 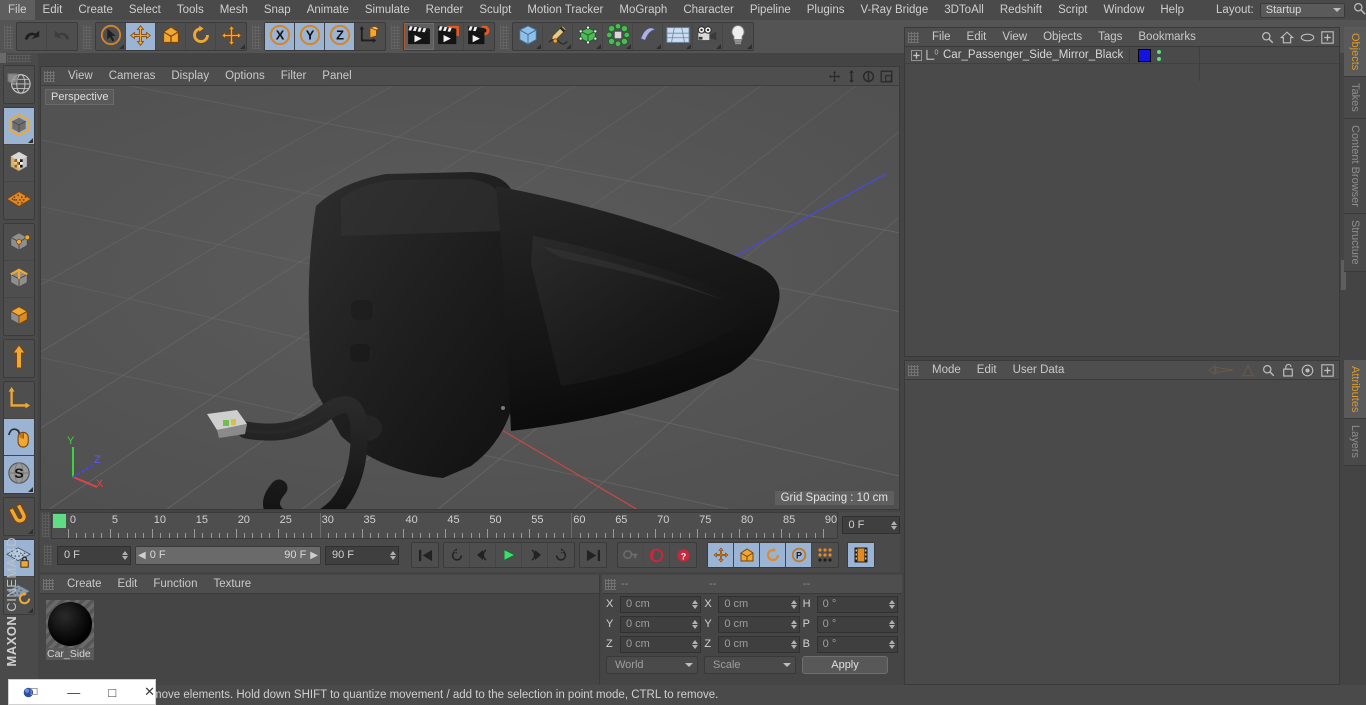 What do you see at coordinates (1355, 442) in the screenshot?
I see `tab-layers: Layers` at bounding box center [1355, 442].